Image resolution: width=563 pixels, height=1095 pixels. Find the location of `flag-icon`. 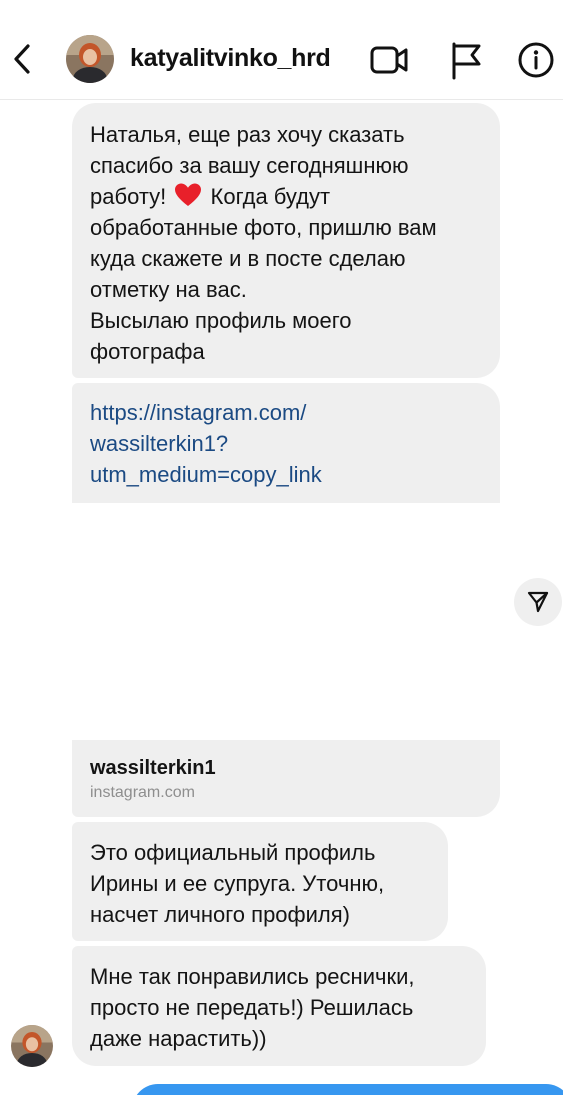

flag-icon is located at coordinates (466, 61).